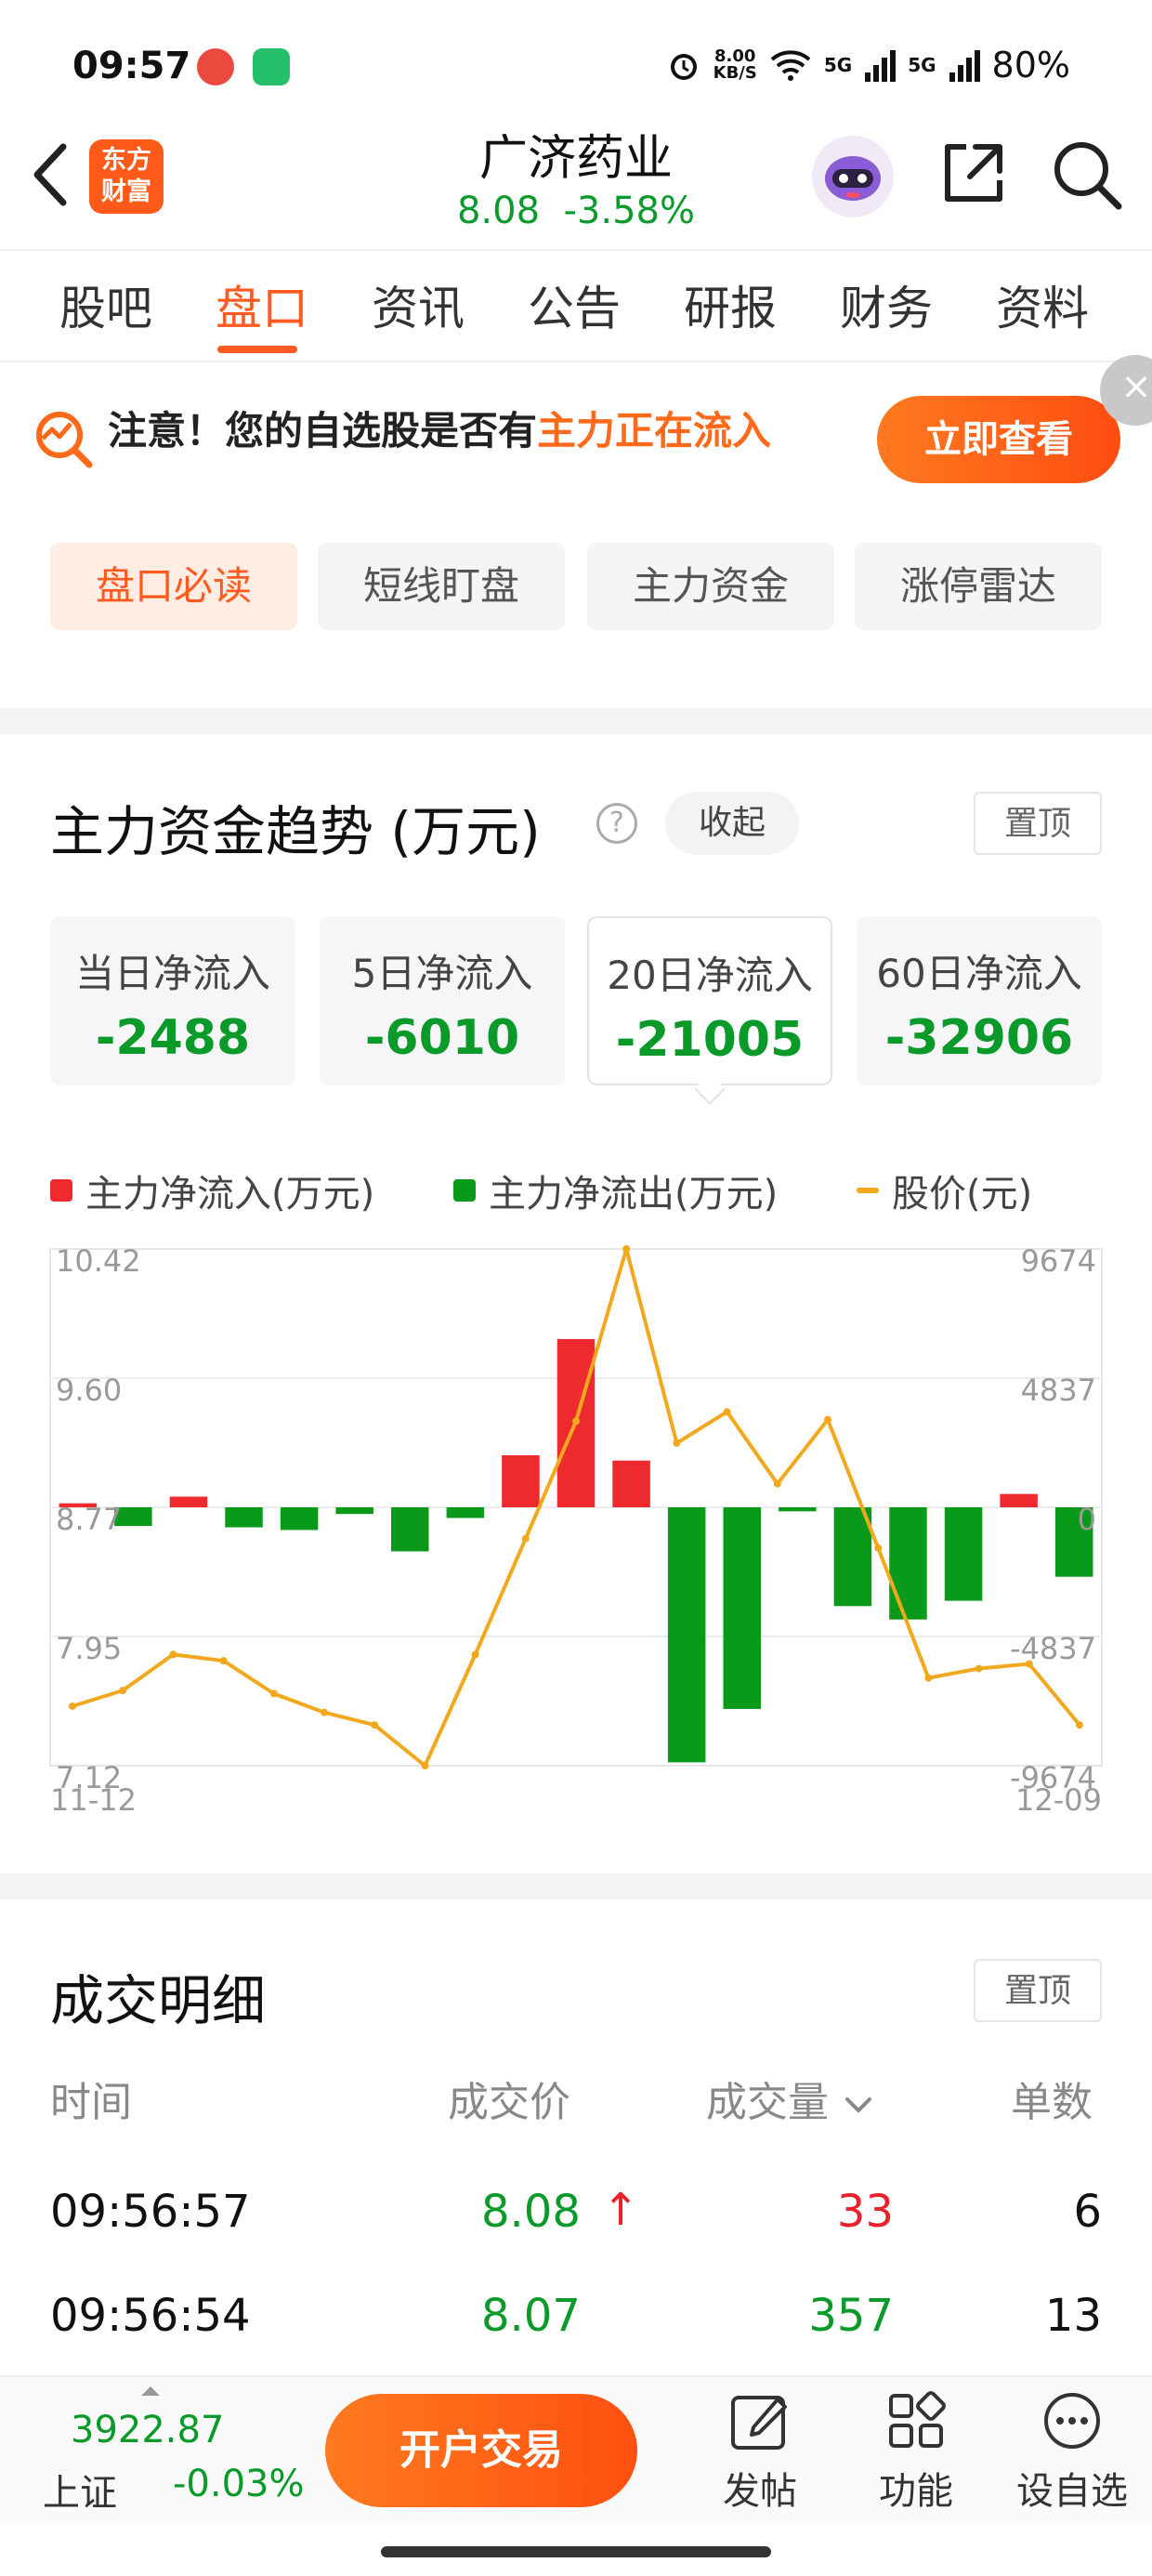 Image resolution: width=1152 pixels, height=2576 pixels. What do you see at coordinates (710, 586) in the screenshot?
I see `subtab-main-funds: 主力资金` at bounding box center [710, 586].